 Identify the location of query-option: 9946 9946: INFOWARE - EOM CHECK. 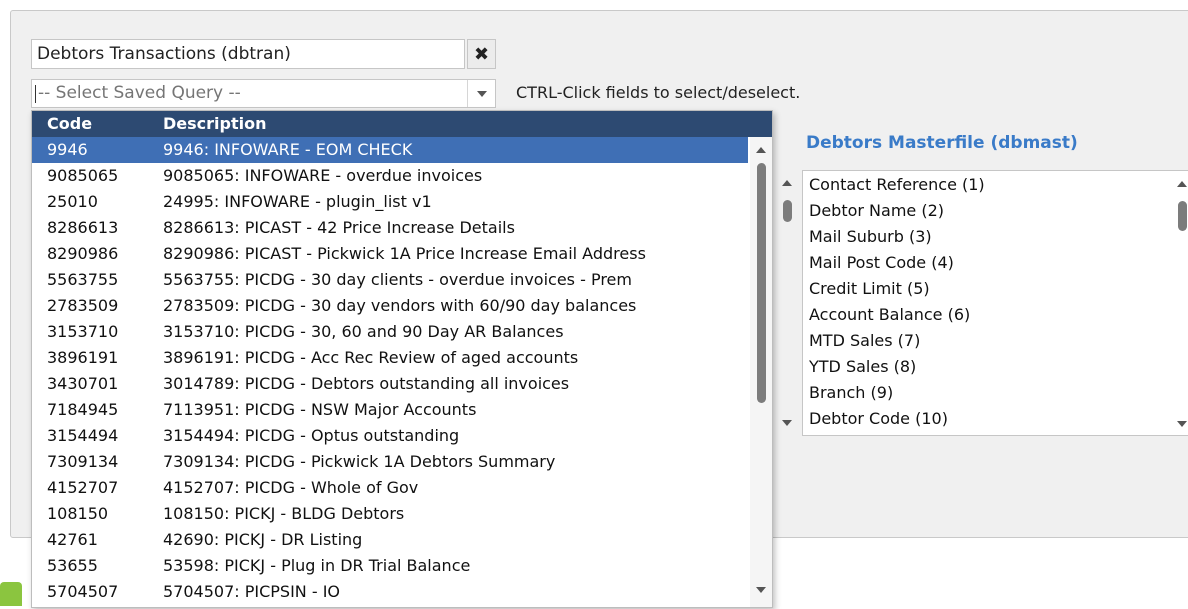
(390, 150).